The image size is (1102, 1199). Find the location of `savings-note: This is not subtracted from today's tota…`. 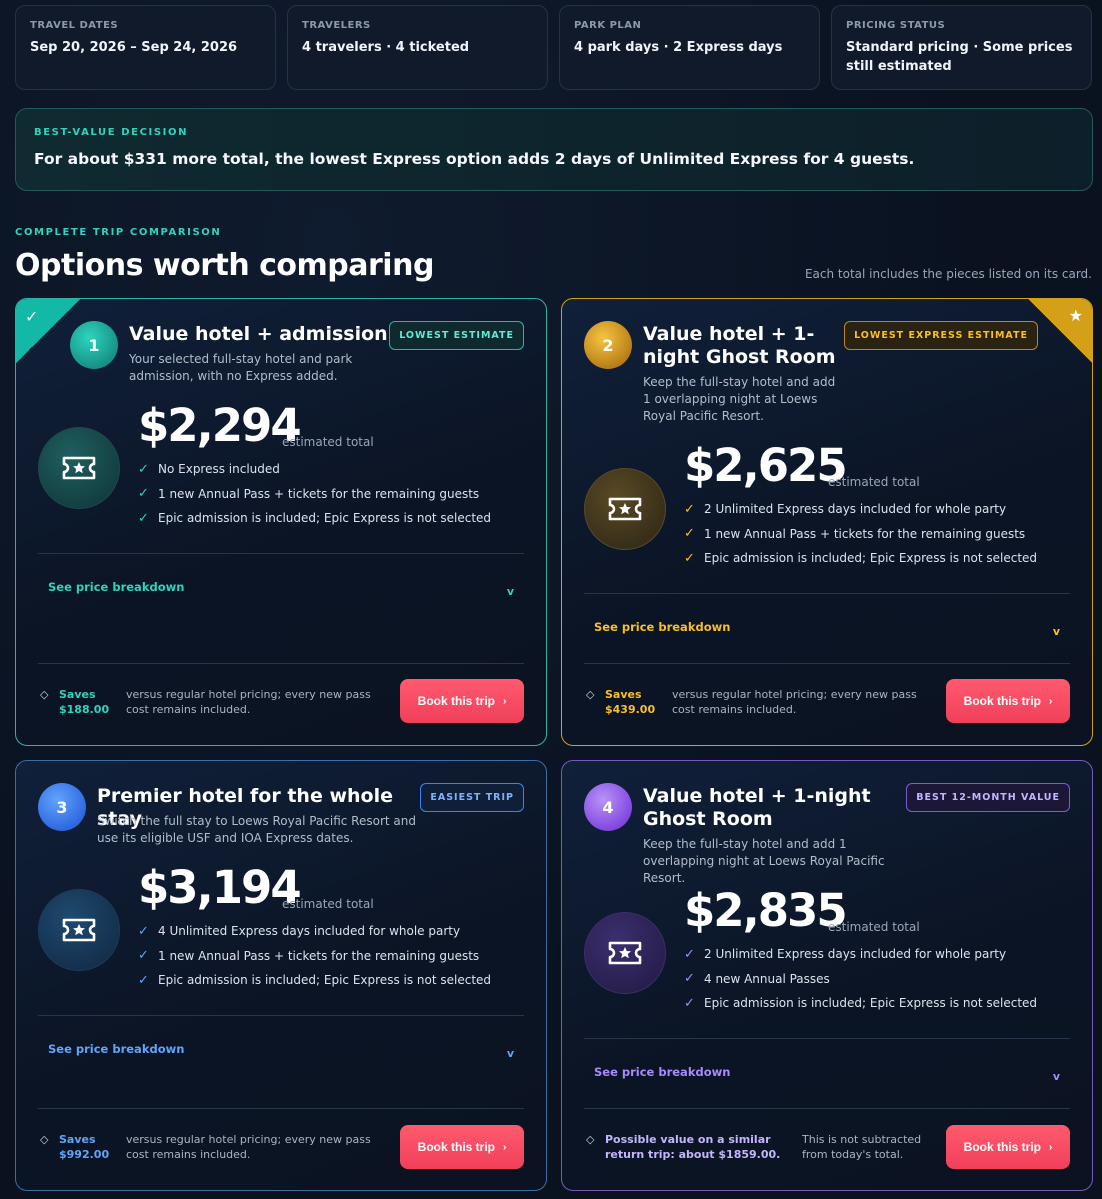

savings-note: This is not subtracted from today's tota… is located at coordinates (862, 1147).